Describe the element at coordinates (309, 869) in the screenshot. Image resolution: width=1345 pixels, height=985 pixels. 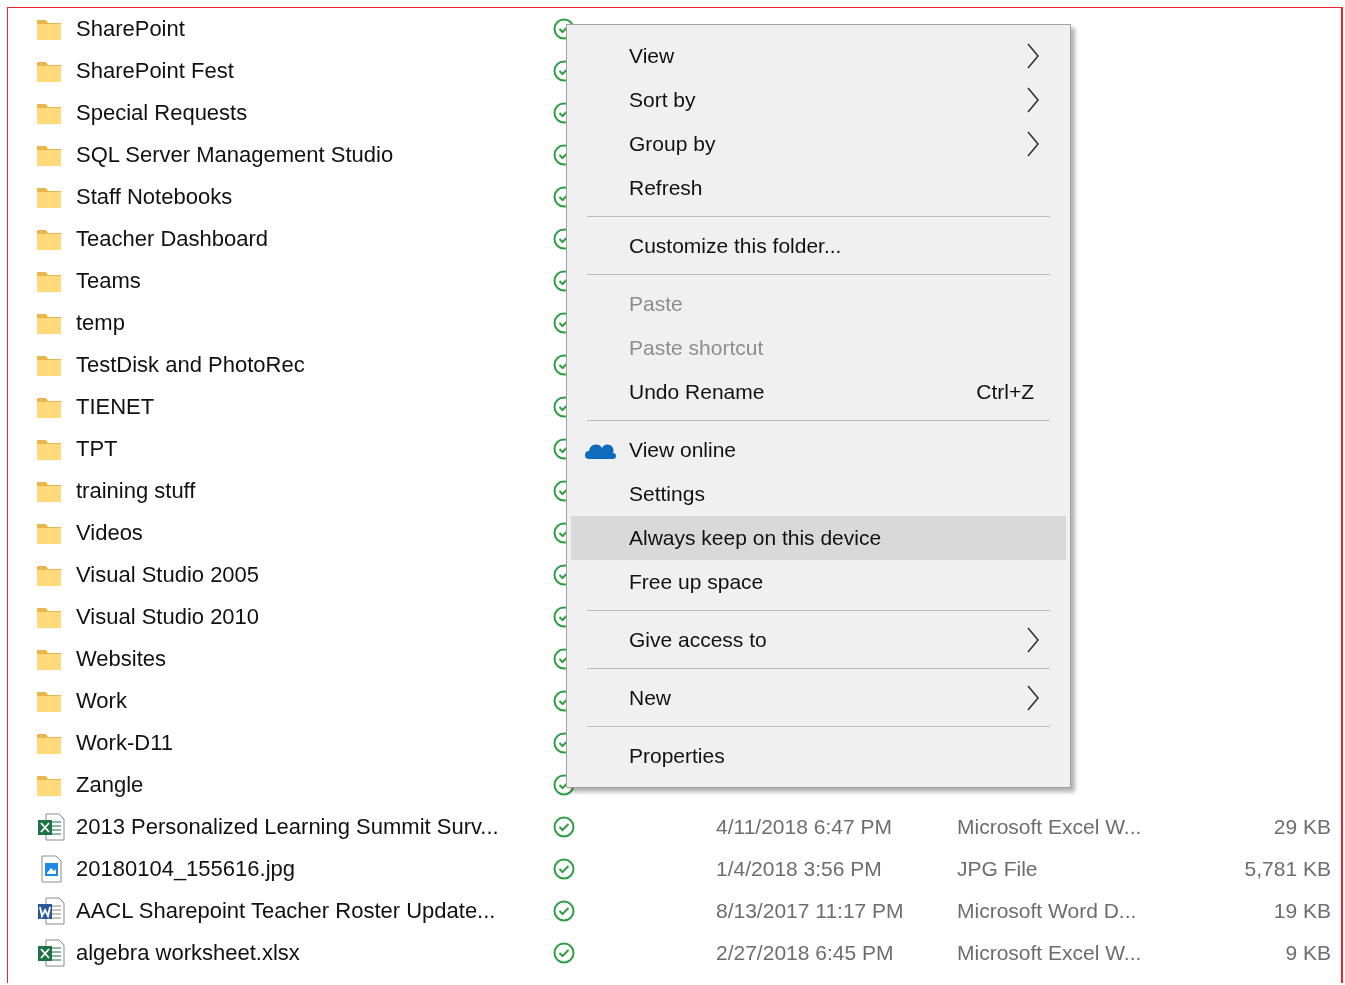
I see `file-name: 20180104_155616.jpg` at that location.